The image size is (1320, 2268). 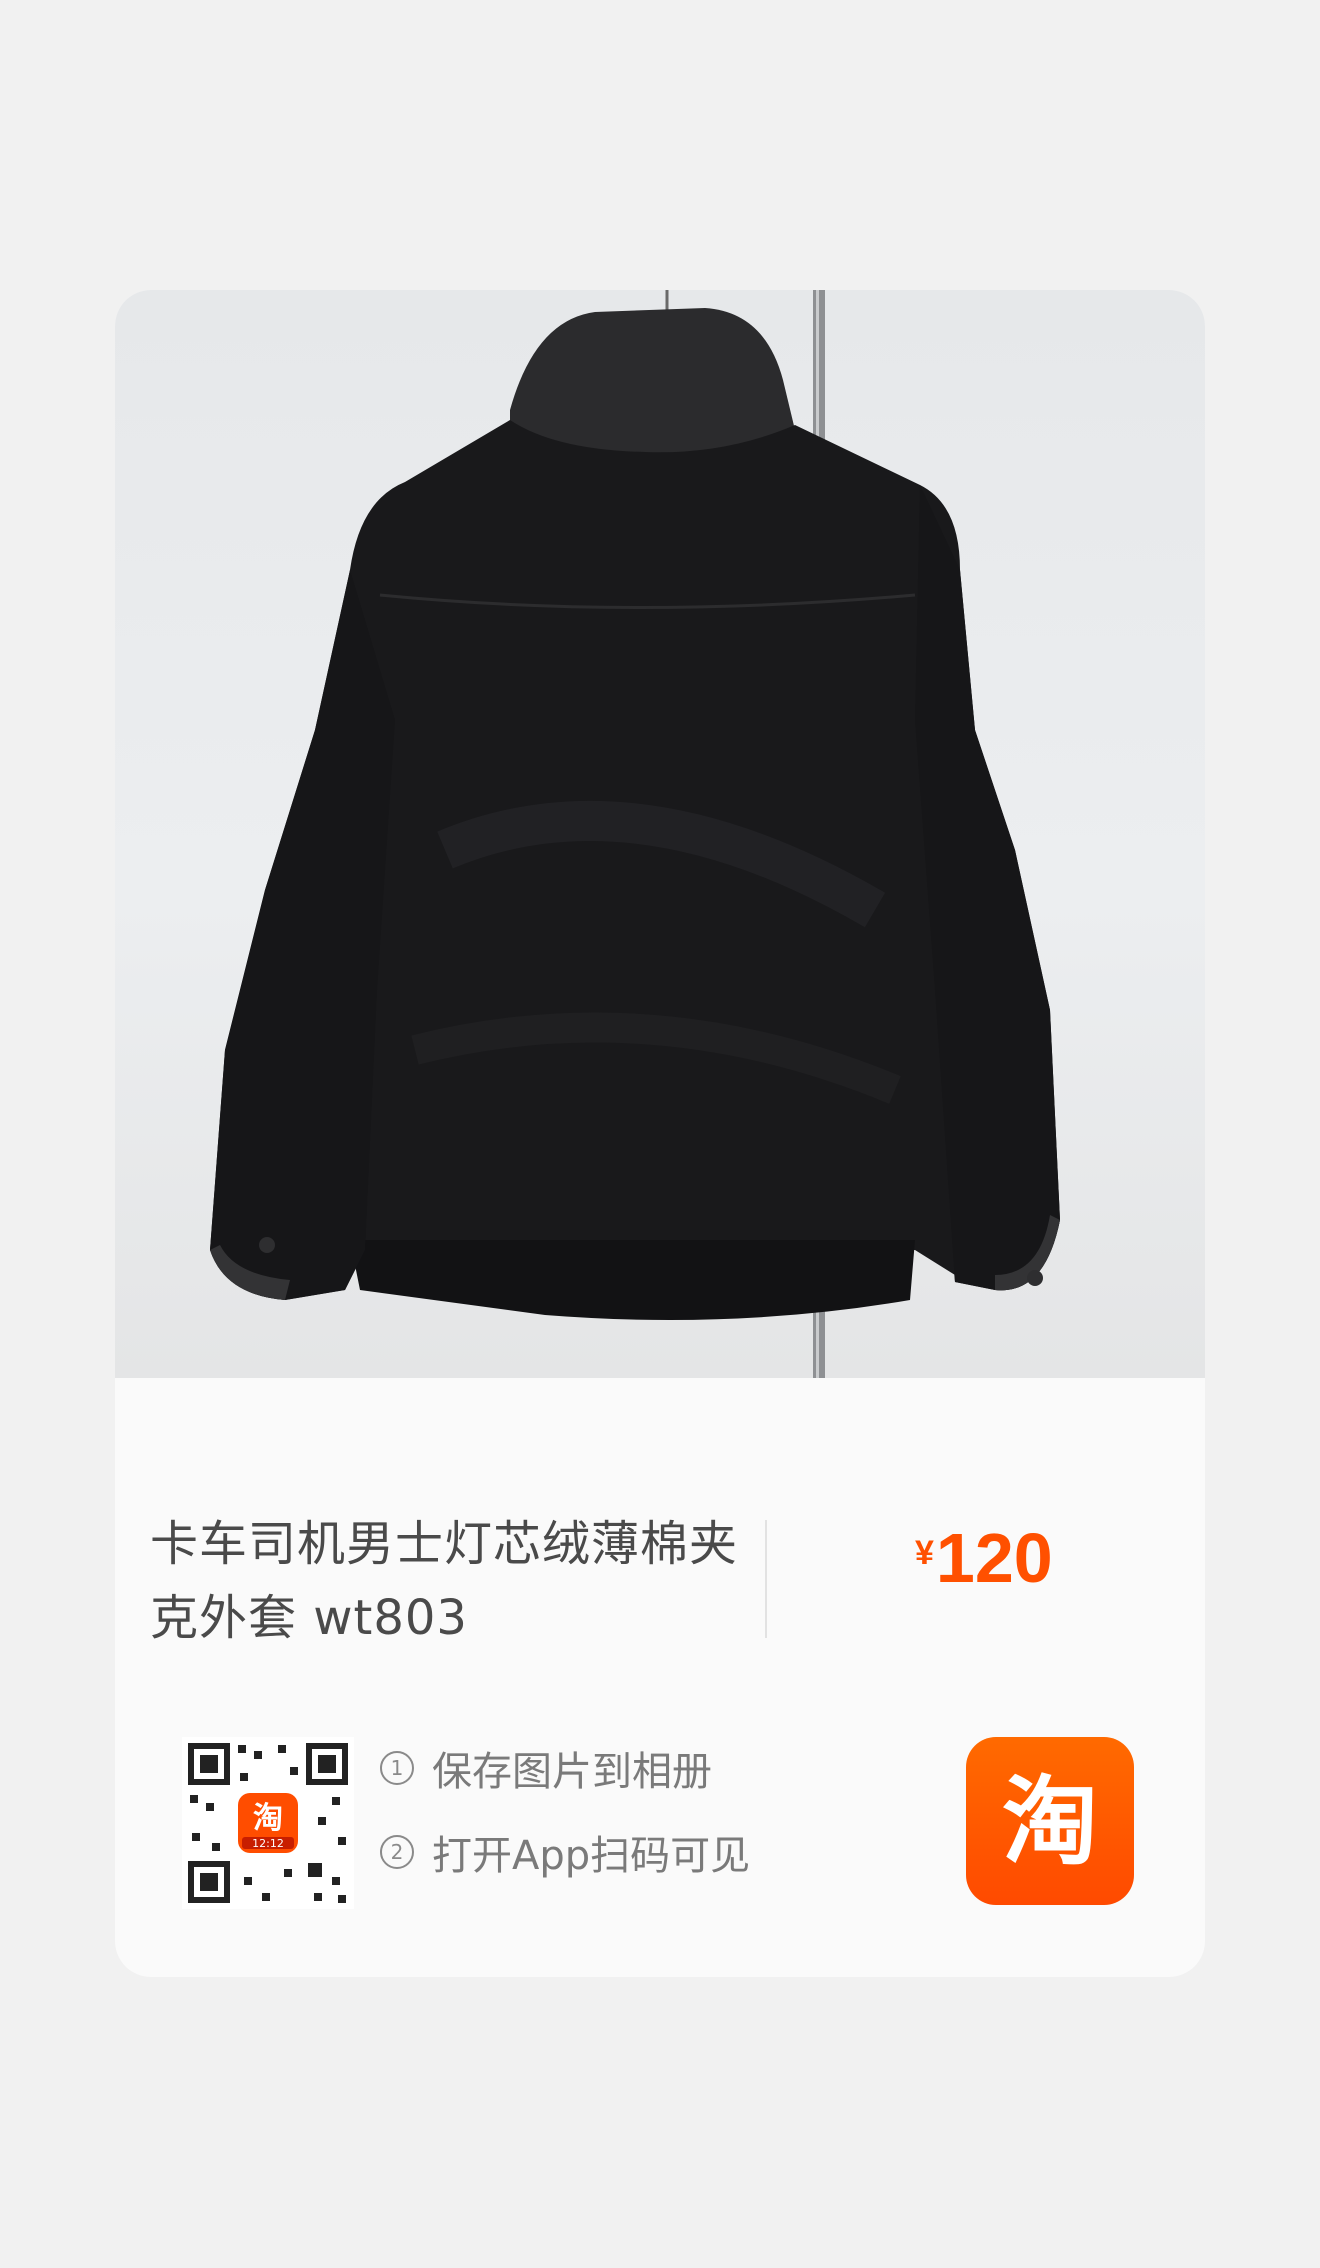 I want to click on step-number: 2, so click(x=397, y=1852).